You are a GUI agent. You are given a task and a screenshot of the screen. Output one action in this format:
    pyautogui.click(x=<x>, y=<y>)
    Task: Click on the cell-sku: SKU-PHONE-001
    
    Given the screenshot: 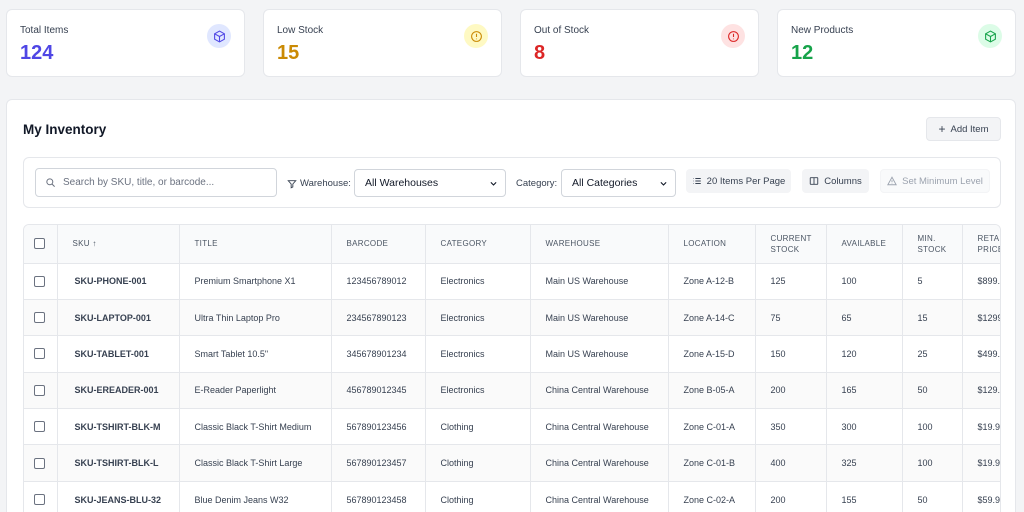 What is the action you would take?
    pyautogui.click(x=118, y=281)
    